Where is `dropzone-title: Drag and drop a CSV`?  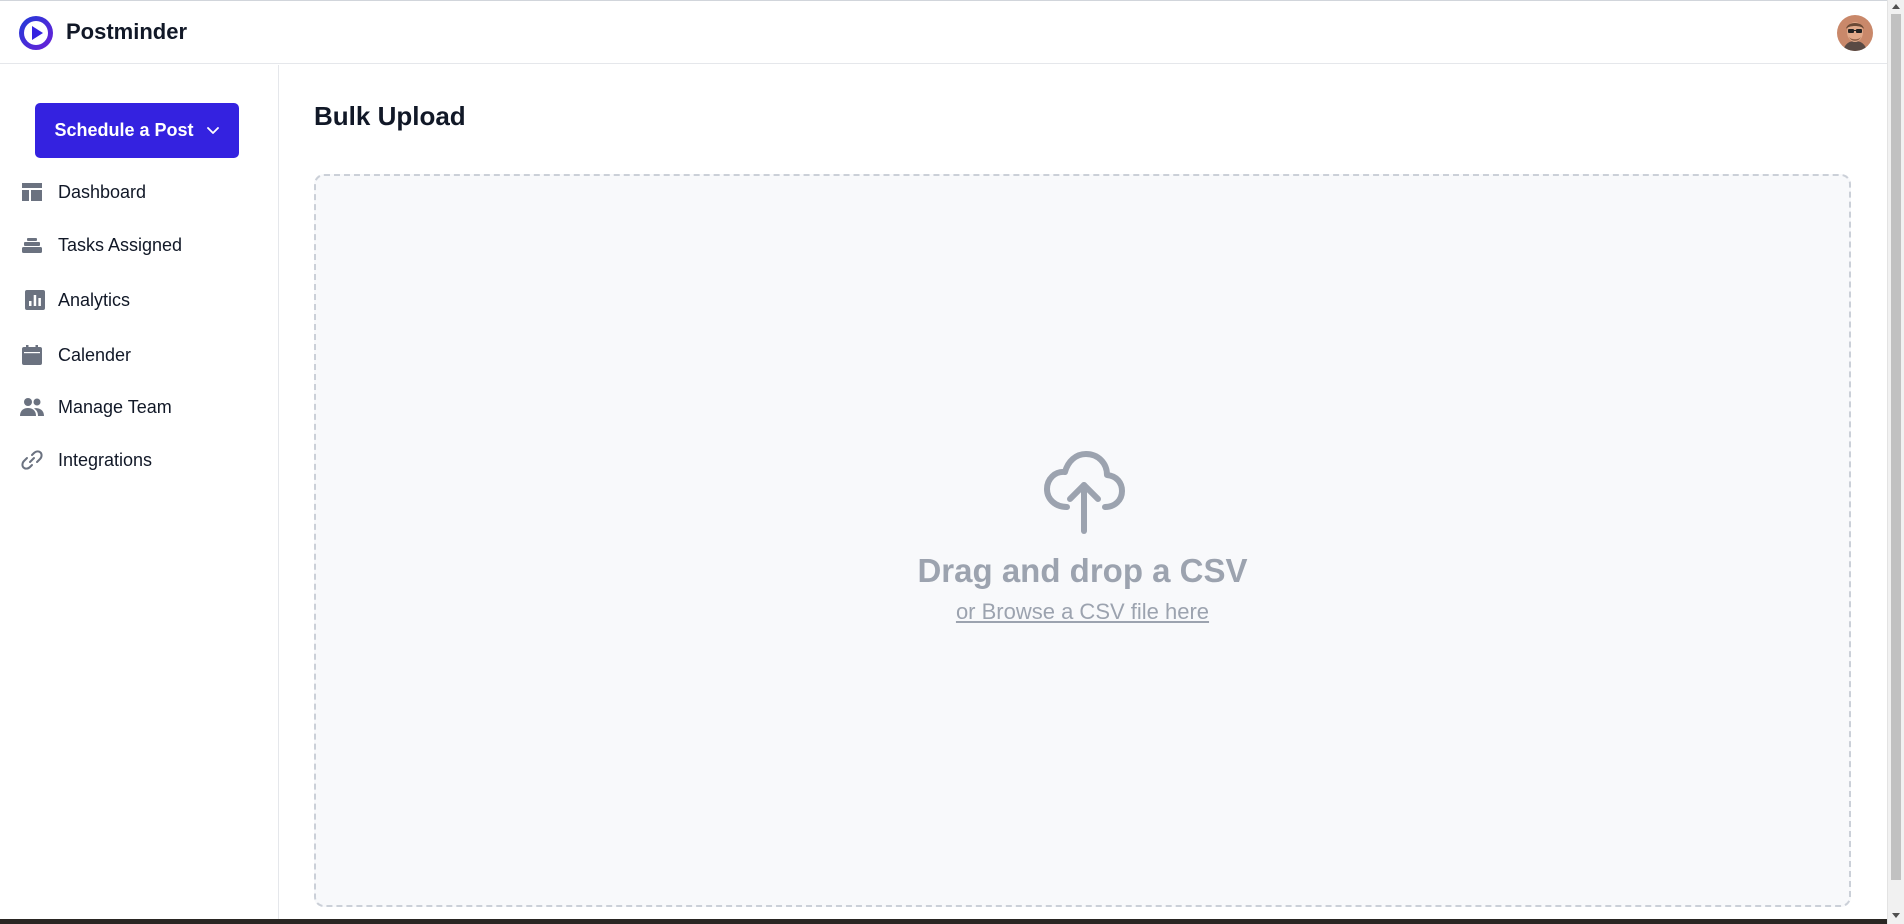 dropzone-title: Drag and drop a CSV is located at coordinates (1082, 570).